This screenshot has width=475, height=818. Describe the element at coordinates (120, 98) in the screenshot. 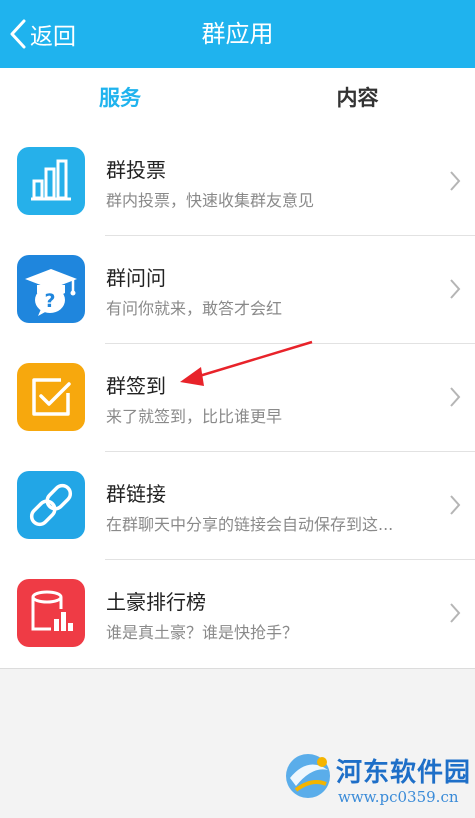

I see `tab-services: 服务` at that location.